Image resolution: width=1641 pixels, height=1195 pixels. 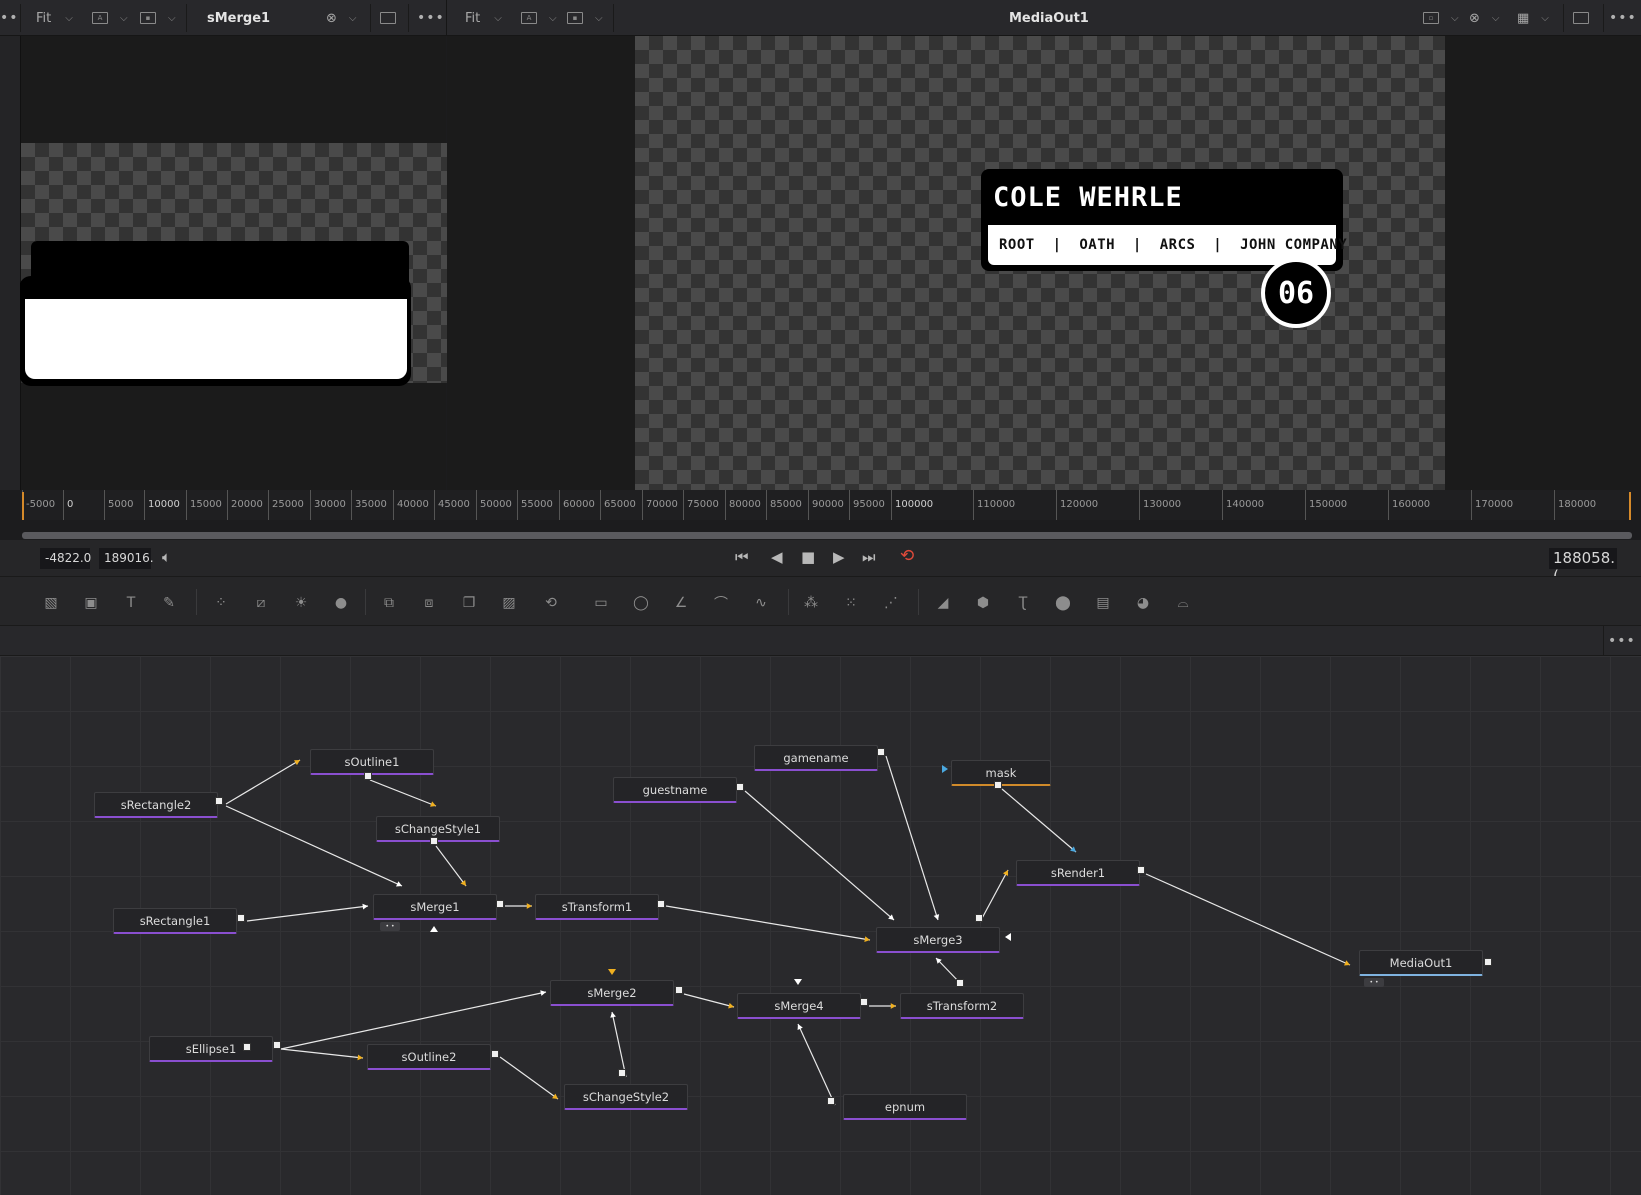 What do you see at coordinates (891, 603) in the screenshot?
I see `particle-style-icon: ⋰` at bounding box center [891, 603].